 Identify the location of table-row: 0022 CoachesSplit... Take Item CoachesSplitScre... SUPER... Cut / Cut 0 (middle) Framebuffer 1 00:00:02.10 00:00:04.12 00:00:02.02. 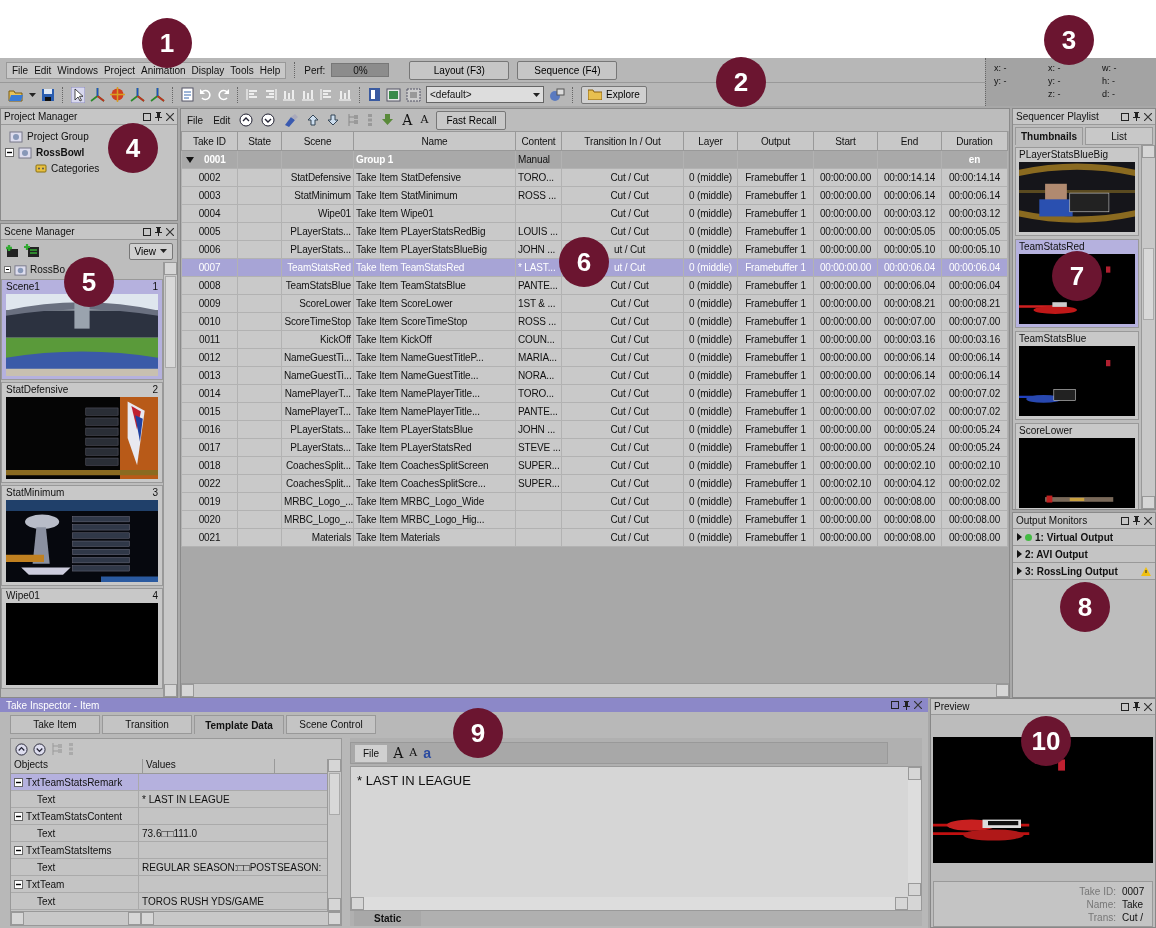
(594, 483).